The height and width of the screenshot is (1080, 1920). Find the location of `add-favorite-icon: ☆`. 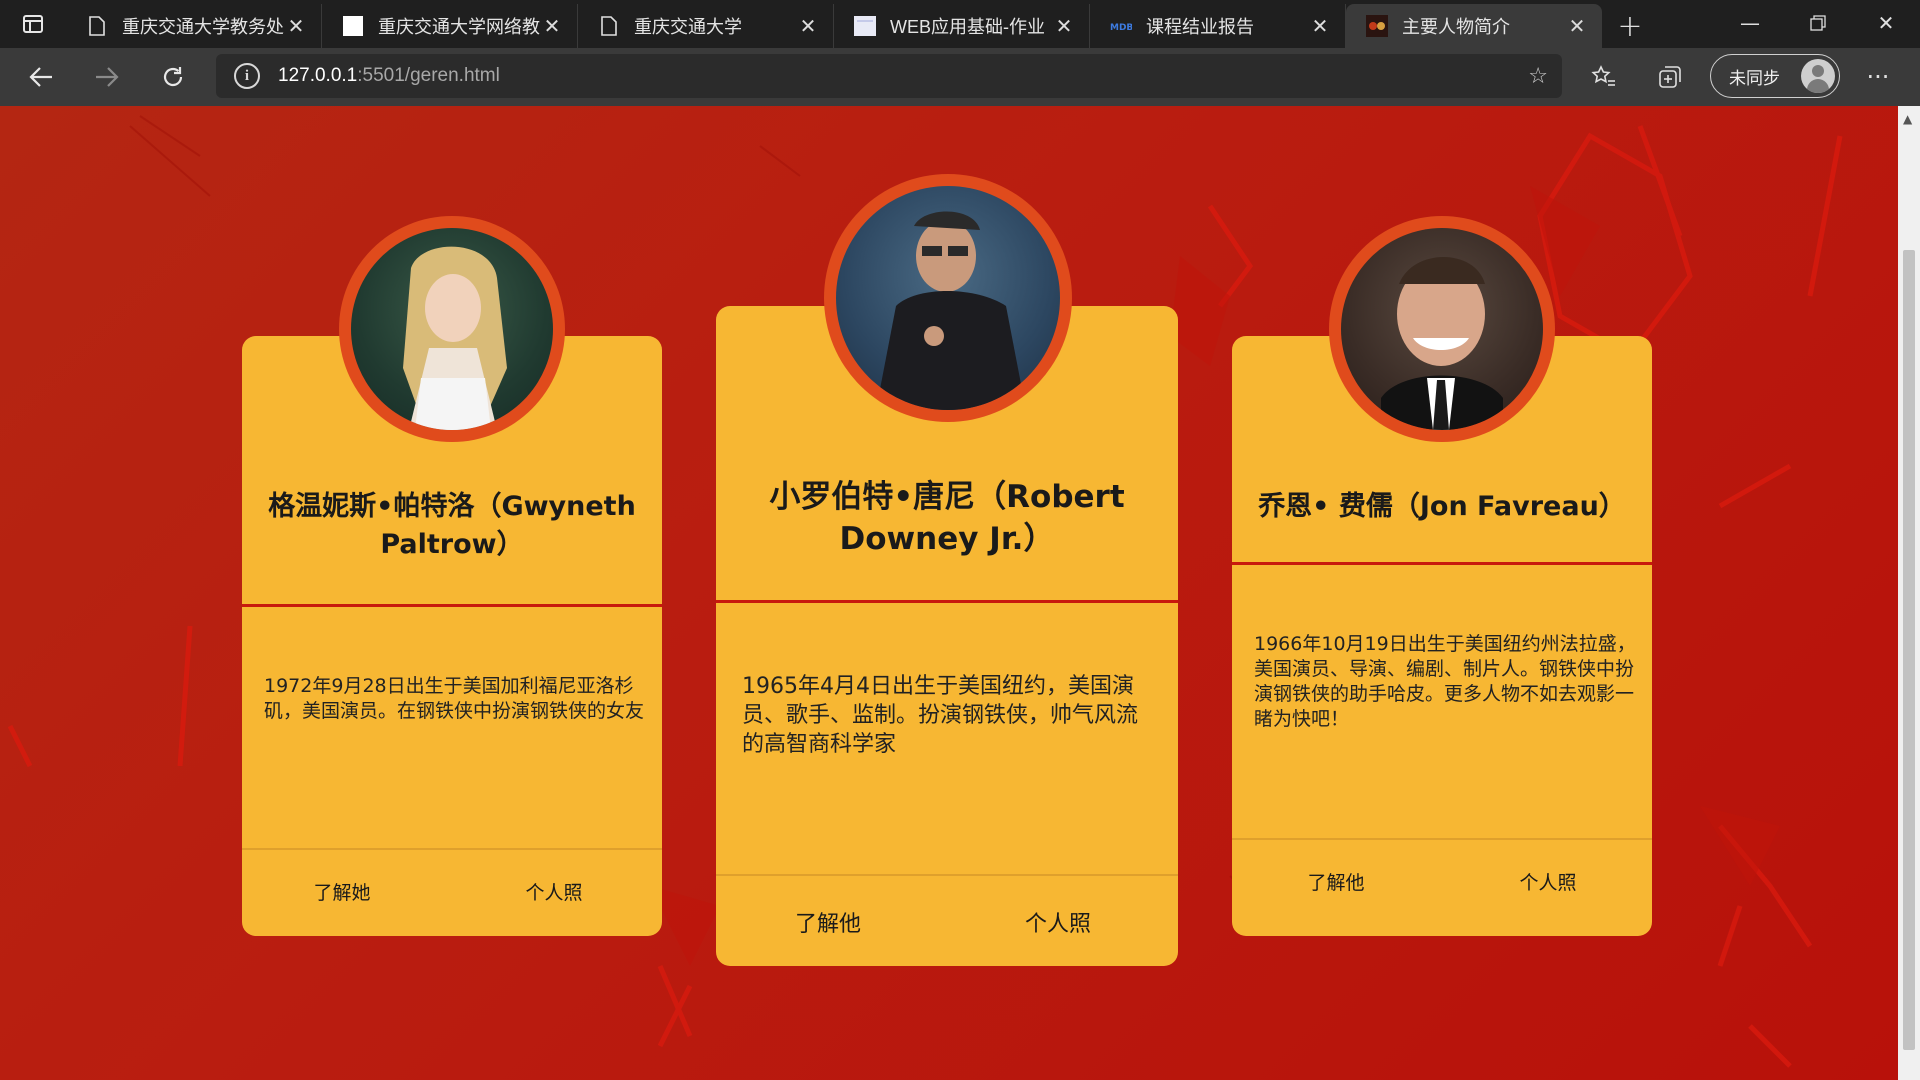

add-favorite-icon: ☆ is located at coordinates (1538, 76).